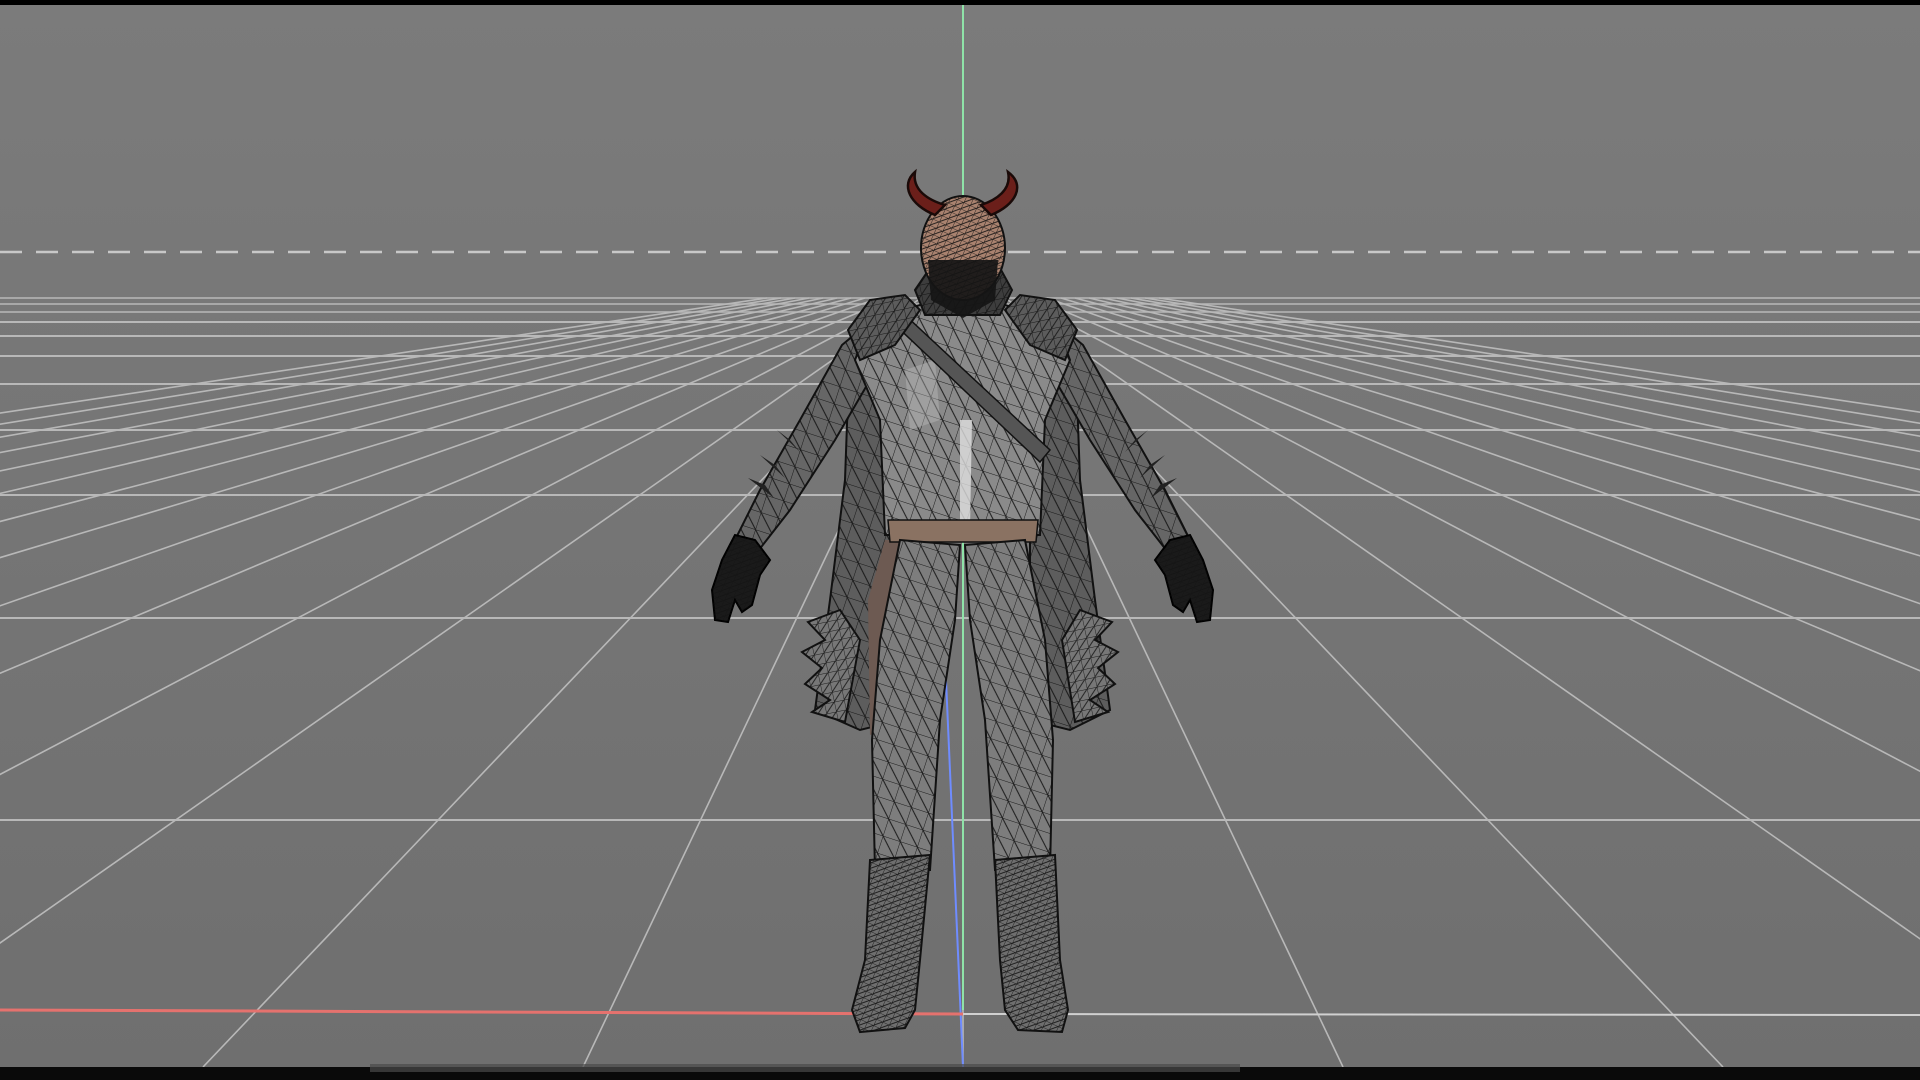 The width and height of the screenshot is (1920, 1080). Describe the element at coordinates (966, 477) in the screenshot. I see `chest-highlight` at that location.